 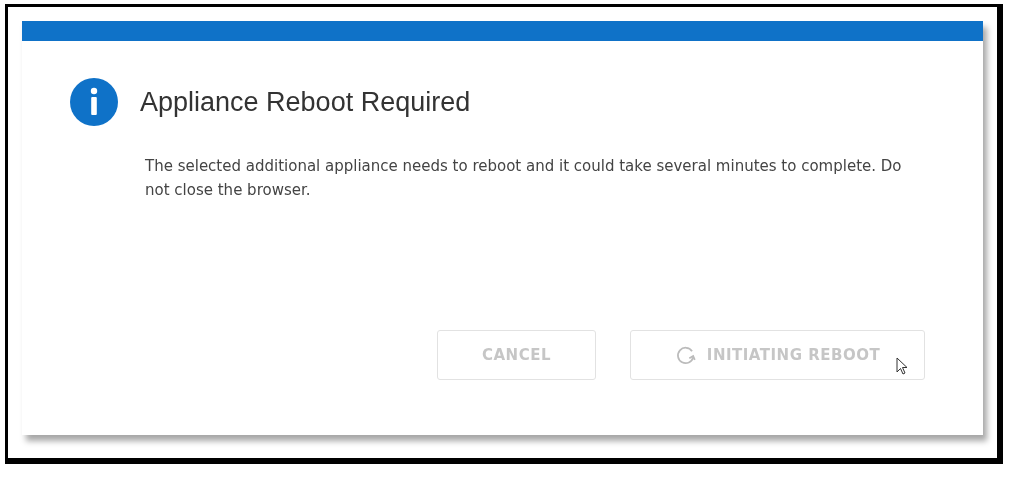 I want to click on dialog-title: Appliance Reboot Required, so click(x=305, y=102).